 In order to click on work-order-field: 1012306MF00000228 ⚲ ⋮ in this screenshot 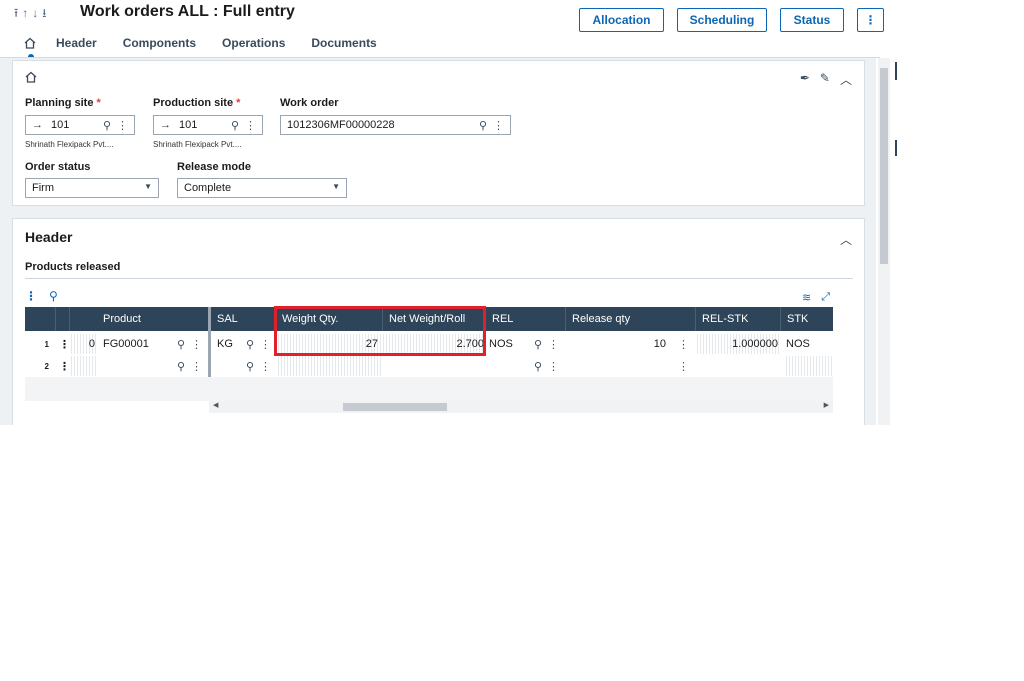, I will do `click(395, 125)`.